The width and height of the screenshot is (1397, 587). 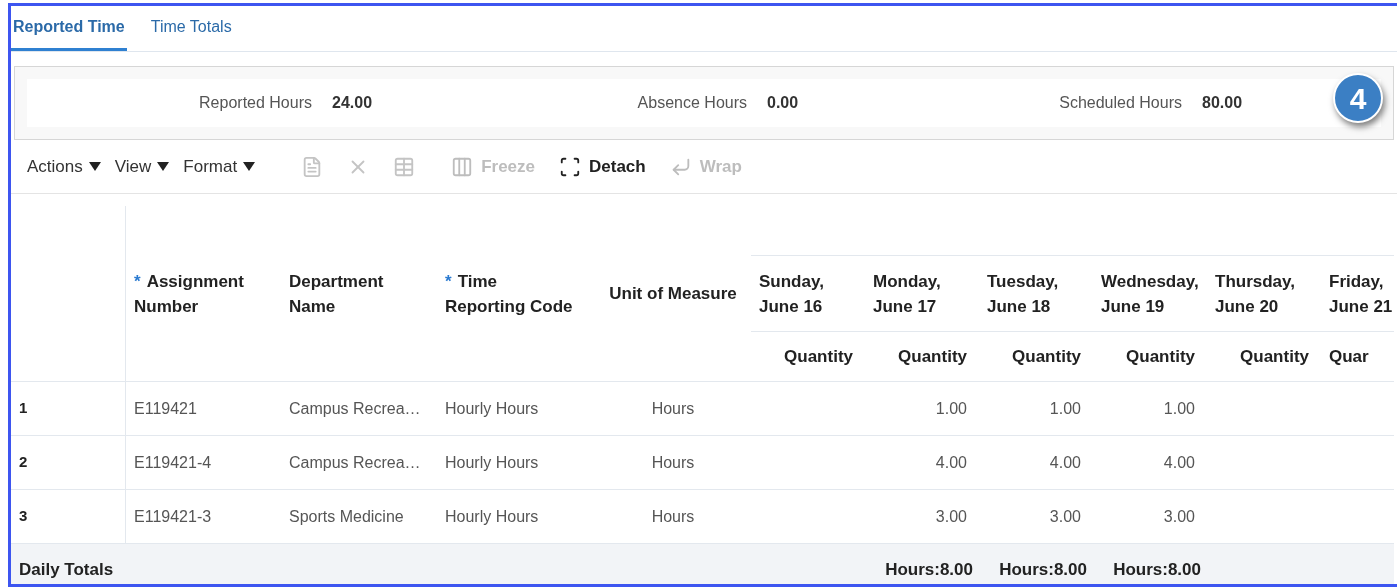 What do you see at coordinates (336, 294) in the screenshot?
I see `column-header: Department Name` at bounding box center [336, 294].